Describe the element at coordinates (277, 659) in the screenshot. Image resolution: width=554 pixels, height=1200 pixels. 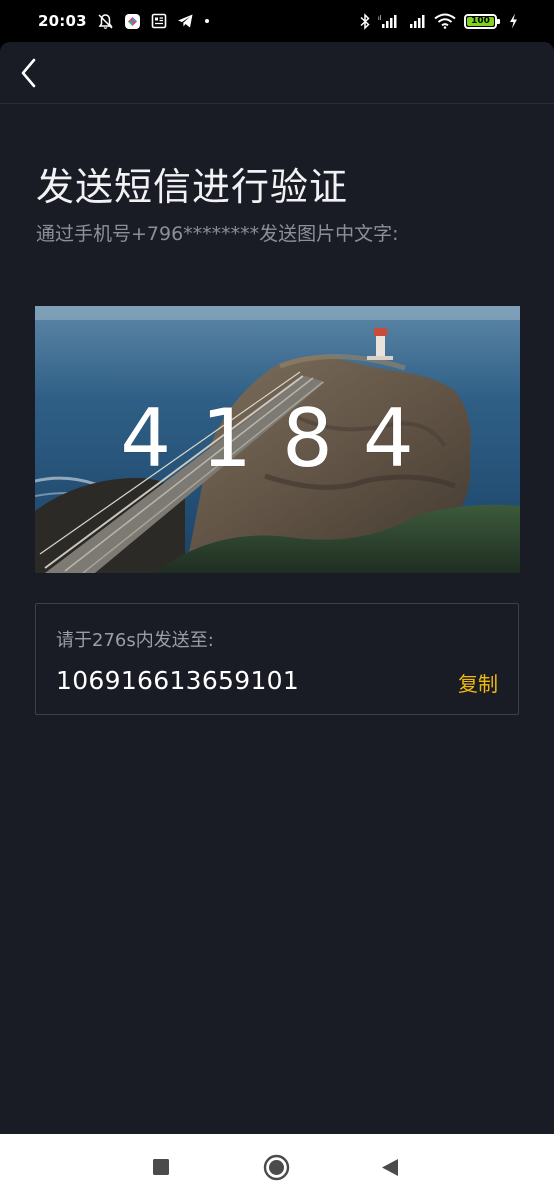
I see `send-info-box: 请于276s内发送至: 106916613659101 复制` at that location.